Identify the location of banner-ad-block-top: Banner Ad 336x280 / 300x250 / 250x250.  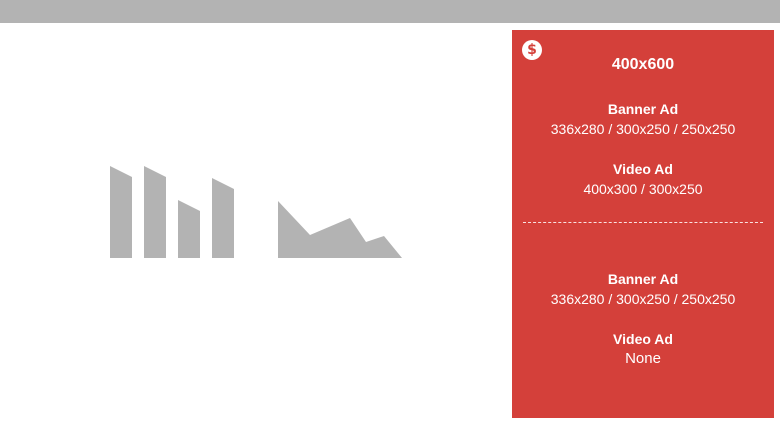
(643, 119).